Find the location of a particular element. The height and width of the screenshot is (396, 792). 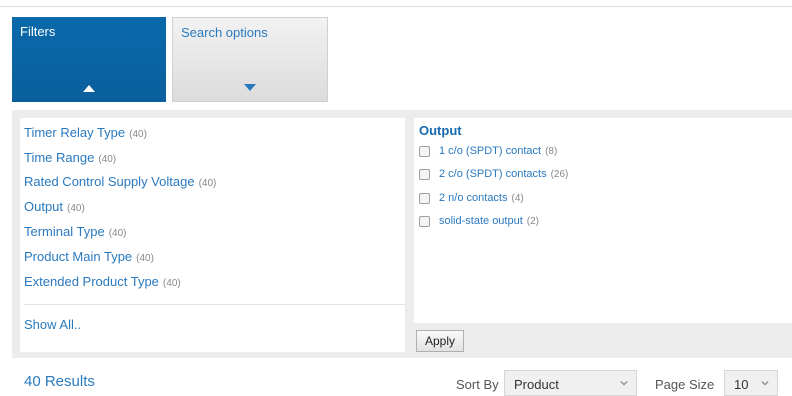

filter-category-rated-control-supply-voltage: Rated Control Supply Voltage (40) is located at coordinates (120, 181).